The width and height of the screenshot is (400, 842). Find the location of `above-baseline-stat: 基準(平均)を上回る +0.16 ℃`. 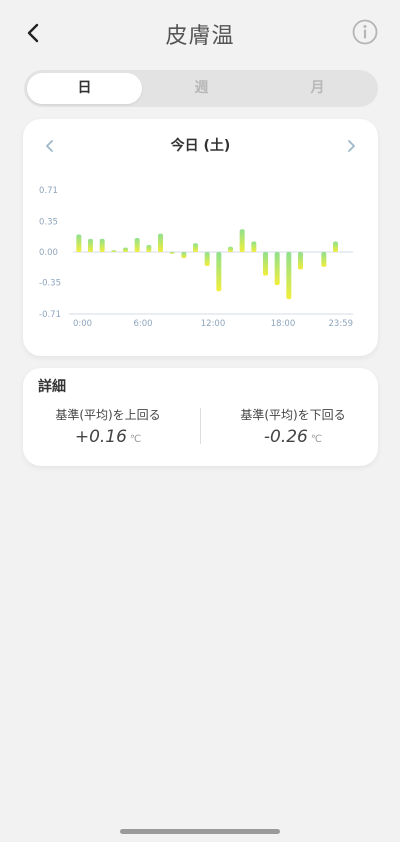

above-baseline-stat: 基準(平均)を上回る +0.16 ℃ is located at coordinates (108, 426).